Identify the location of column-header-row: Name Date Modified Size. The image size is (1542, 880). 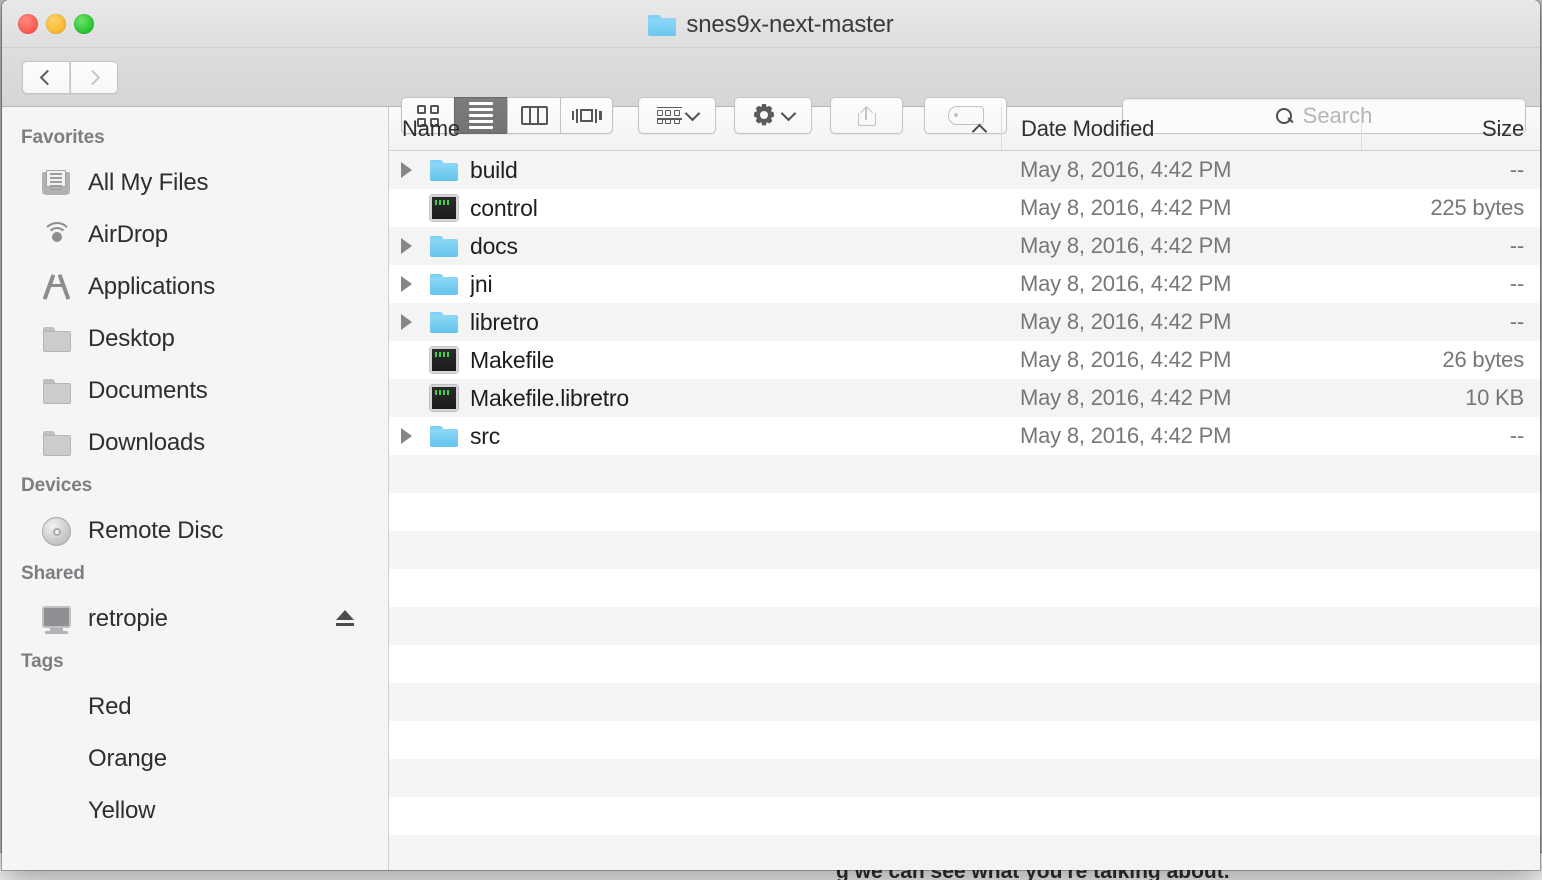
(964, 129).